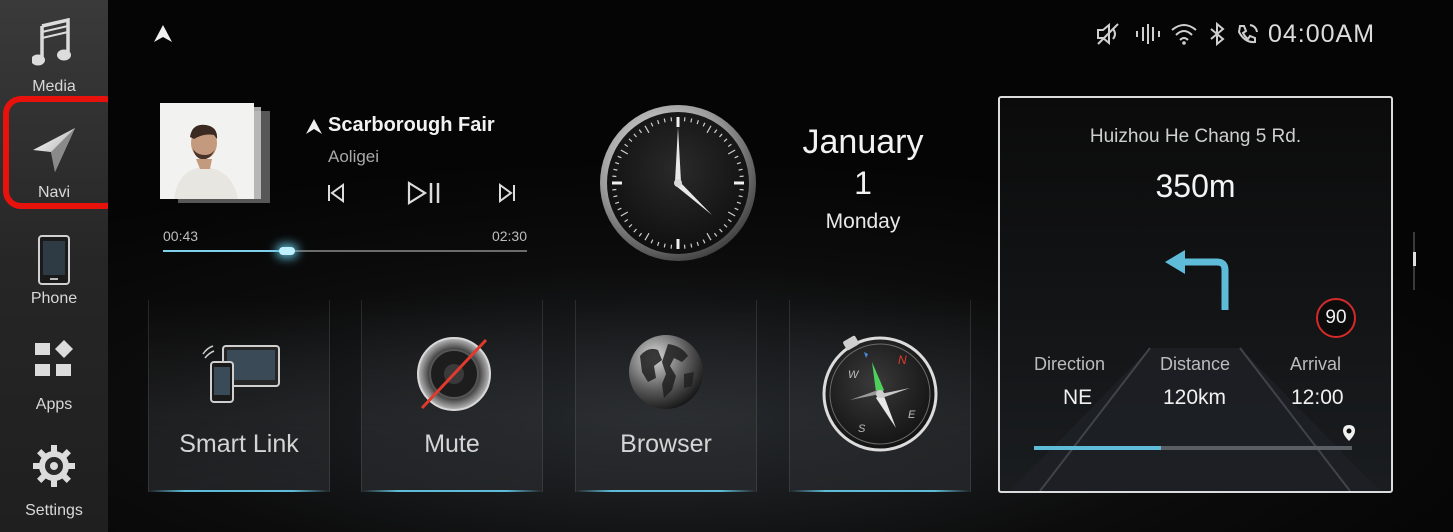  Describe the element at coordinates (1198, 282) in the screenshot. I see `turn-left-arrow-icon` at that location.